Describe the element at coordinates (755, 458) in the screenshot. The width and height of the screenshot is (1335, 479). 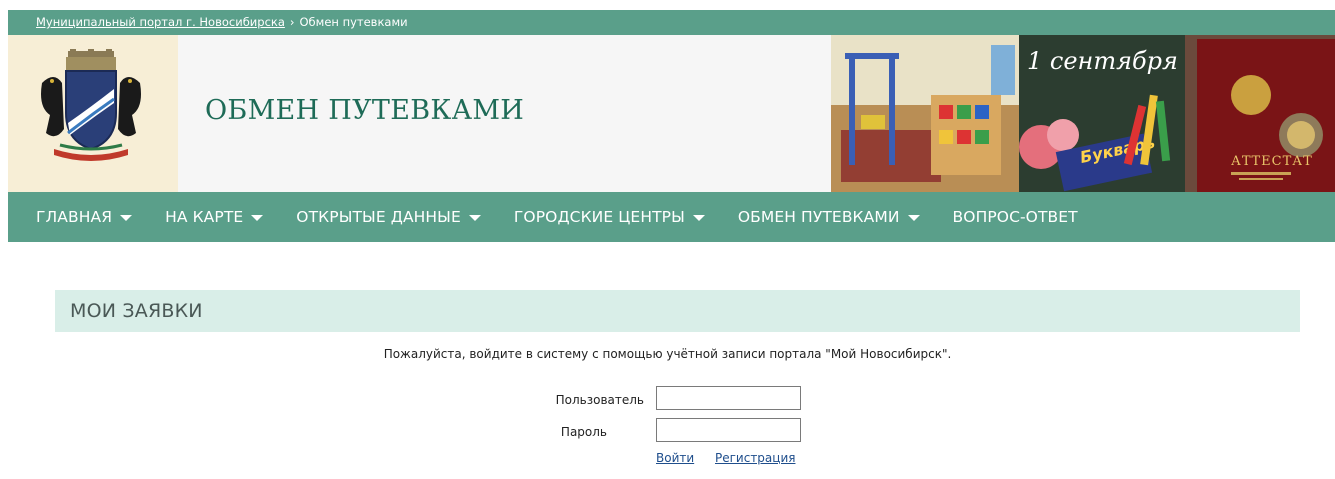
I see `register-link: Регистрация` at that location.